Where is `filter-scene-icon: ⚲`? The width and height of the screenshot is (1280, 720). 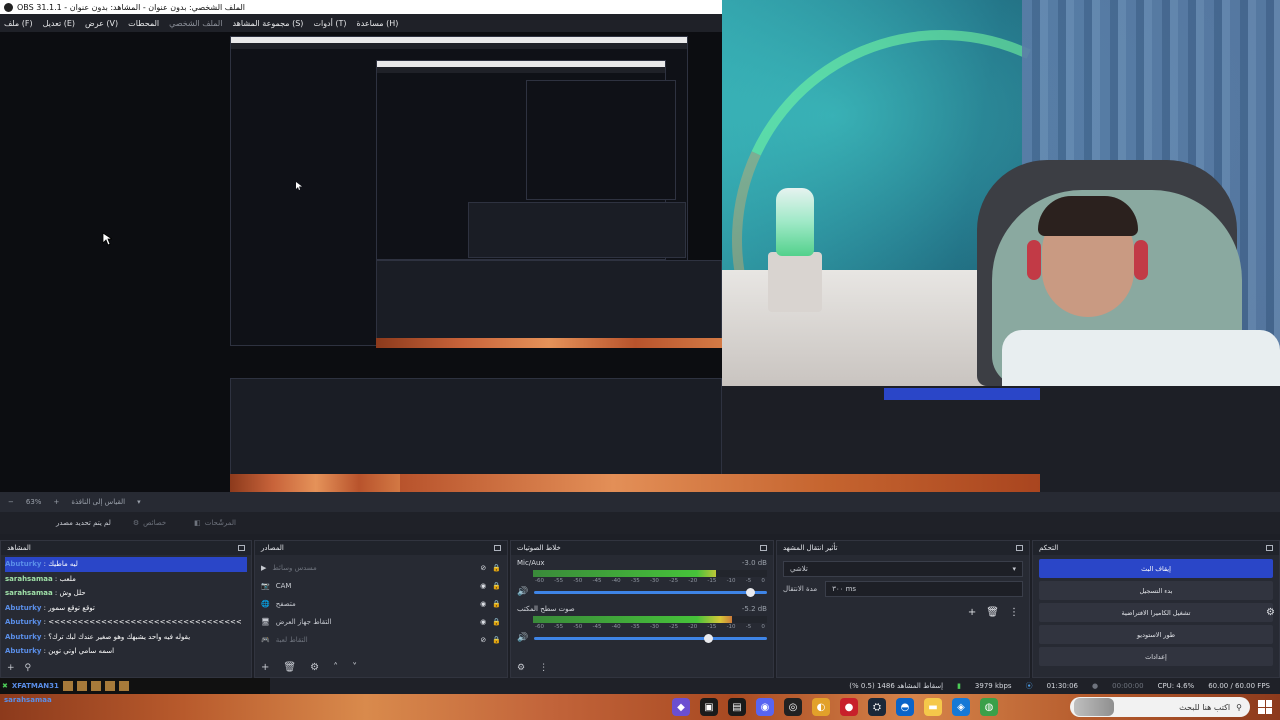 filter-scene-icon: ⚲ is located at coordinates (28, 668).